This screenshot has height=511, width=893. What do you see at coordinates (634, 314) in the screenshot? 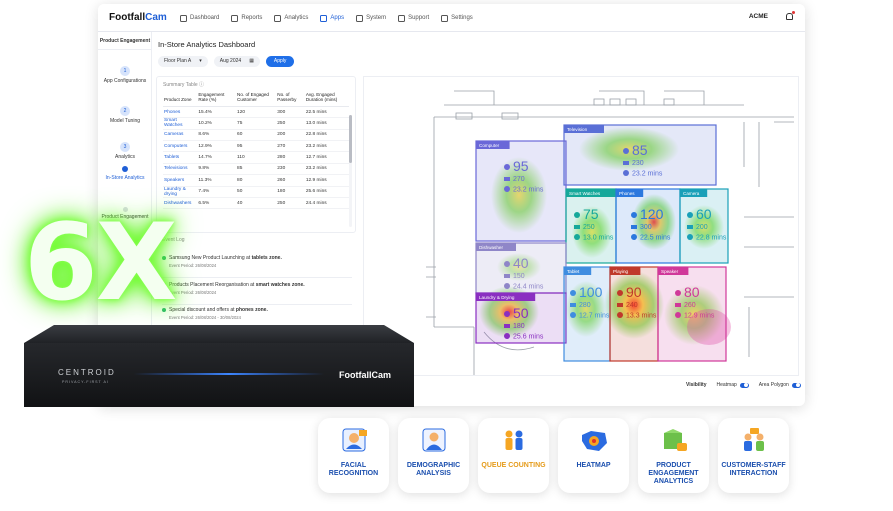
I see `zone-playing: Playing 90 240 13.3 mins` at bounding box center [634, 314].